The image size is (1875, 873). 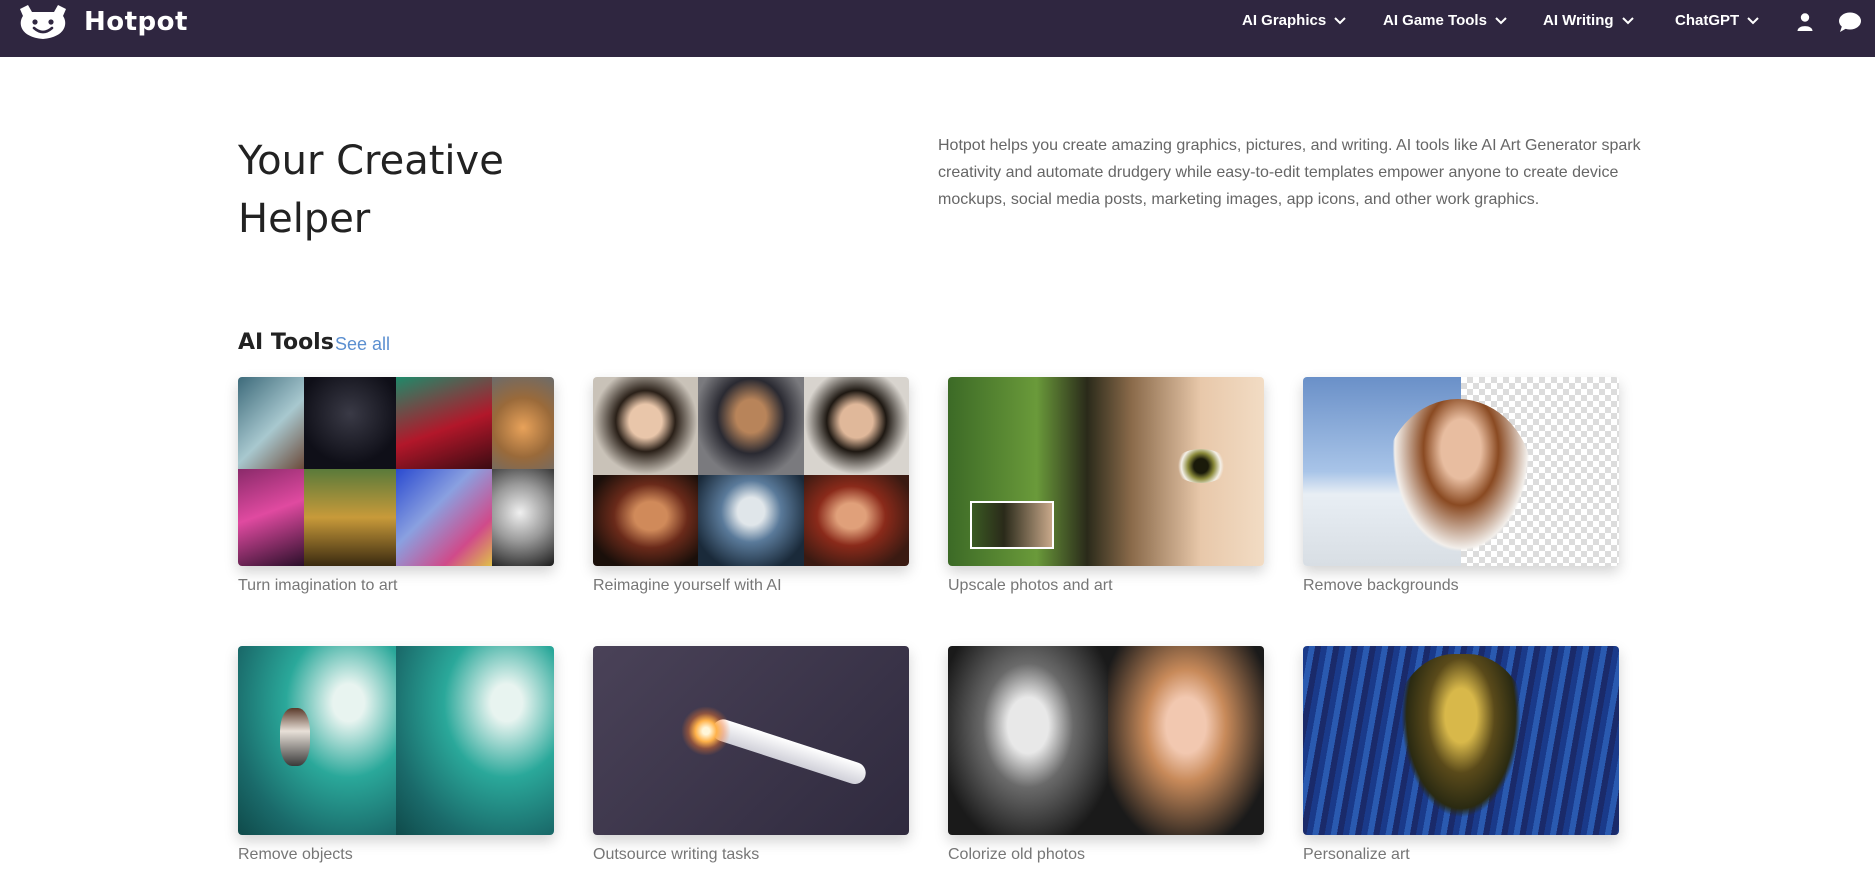 What do you see at coordinates (1381, 585) in the screenshot?
I see `card-label: Remove backgrounds` at bounding box center [1381, 585].